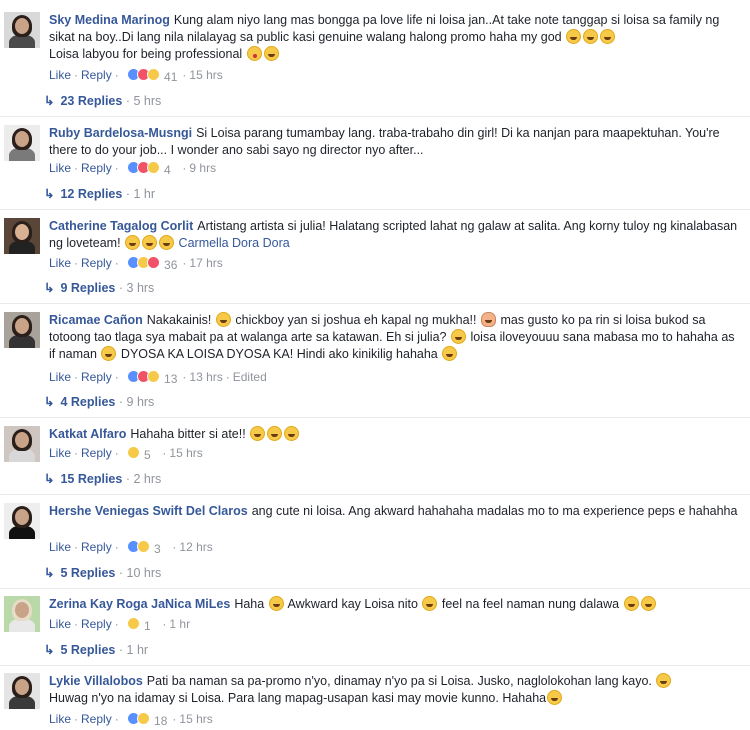  Describe the element at coordinates (152, 264) in the screenshot. I see `reactions-summary: 36` at that location.